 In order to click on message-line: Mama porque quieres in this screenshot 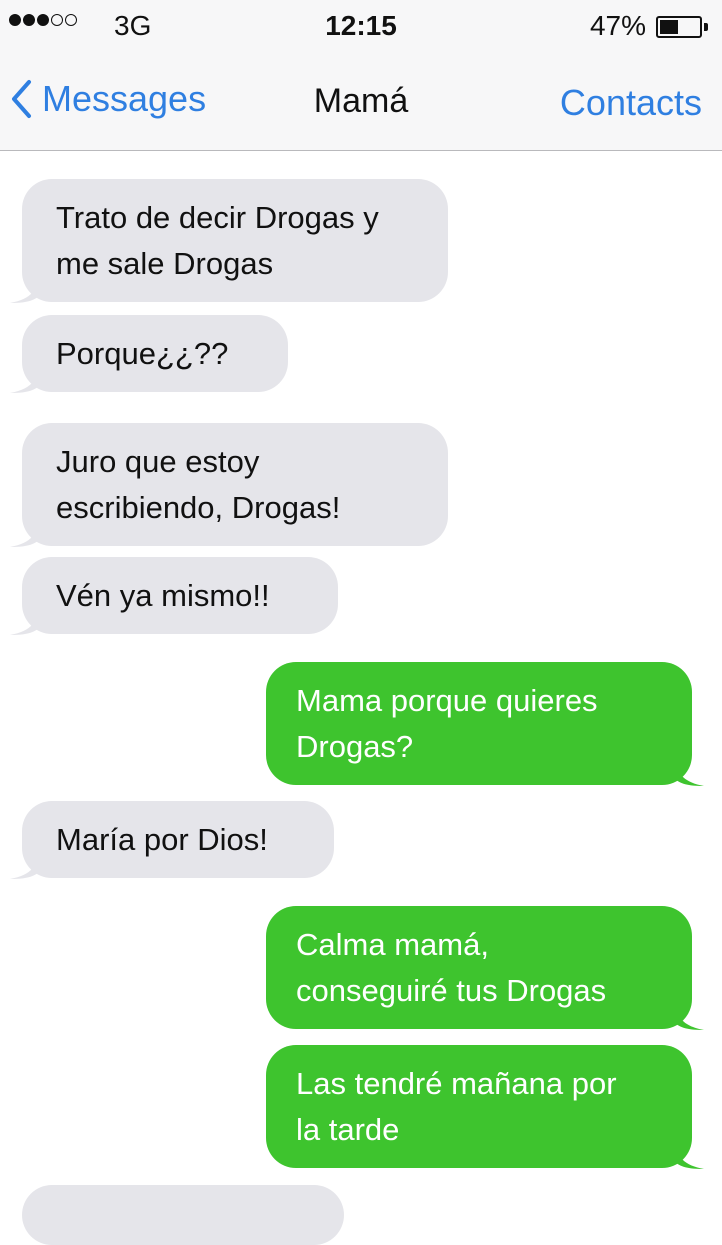, I will do `click(447, 700)`.